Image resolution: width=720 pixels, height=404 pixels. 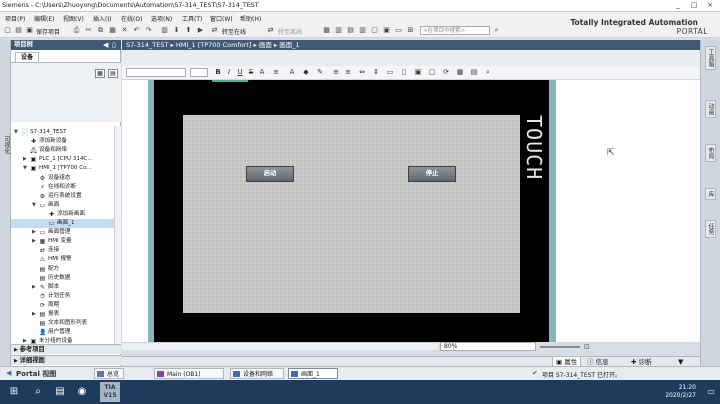 What do you see at coordinates (88, 30) in the screenshot?
I see `cut-icon: ✂` at bounding box center [88, 30].